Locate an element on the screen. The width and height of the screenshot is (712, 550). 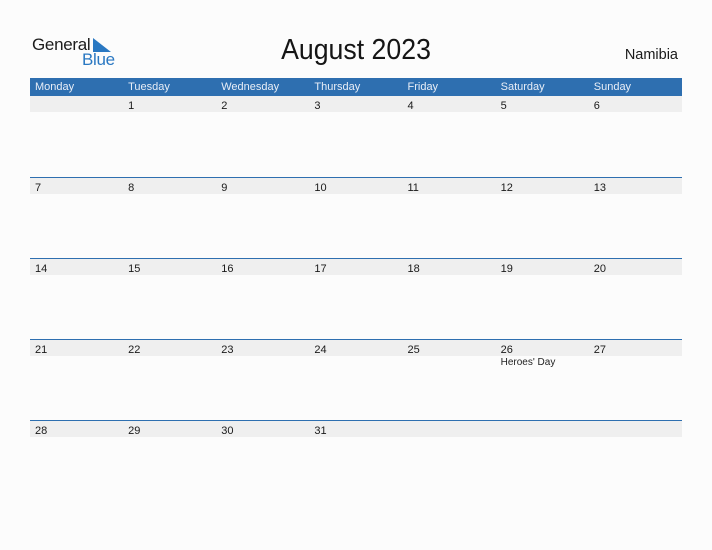
day-cell: 6 is located at coordinates (635, 104).